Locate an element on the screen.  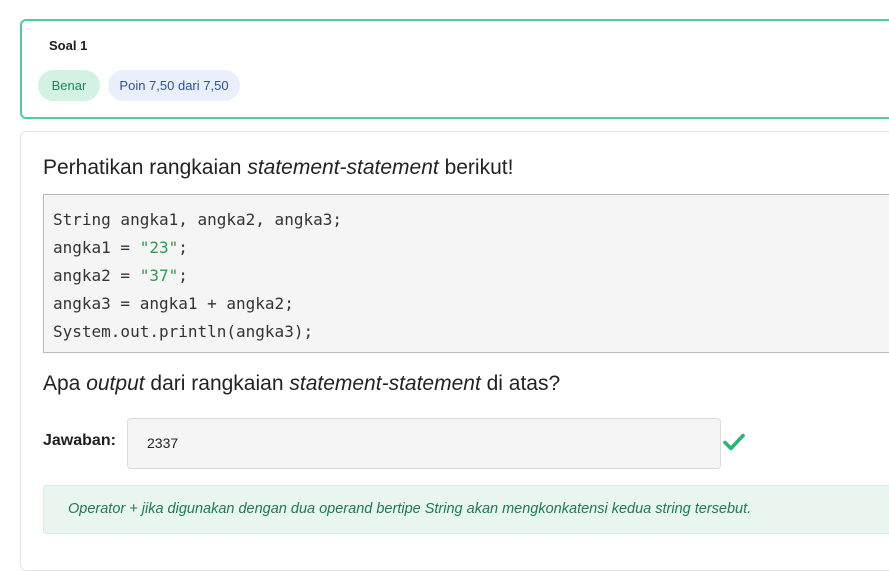
prompt-emphasis: statement-statement is located at coordinates (343, 167).